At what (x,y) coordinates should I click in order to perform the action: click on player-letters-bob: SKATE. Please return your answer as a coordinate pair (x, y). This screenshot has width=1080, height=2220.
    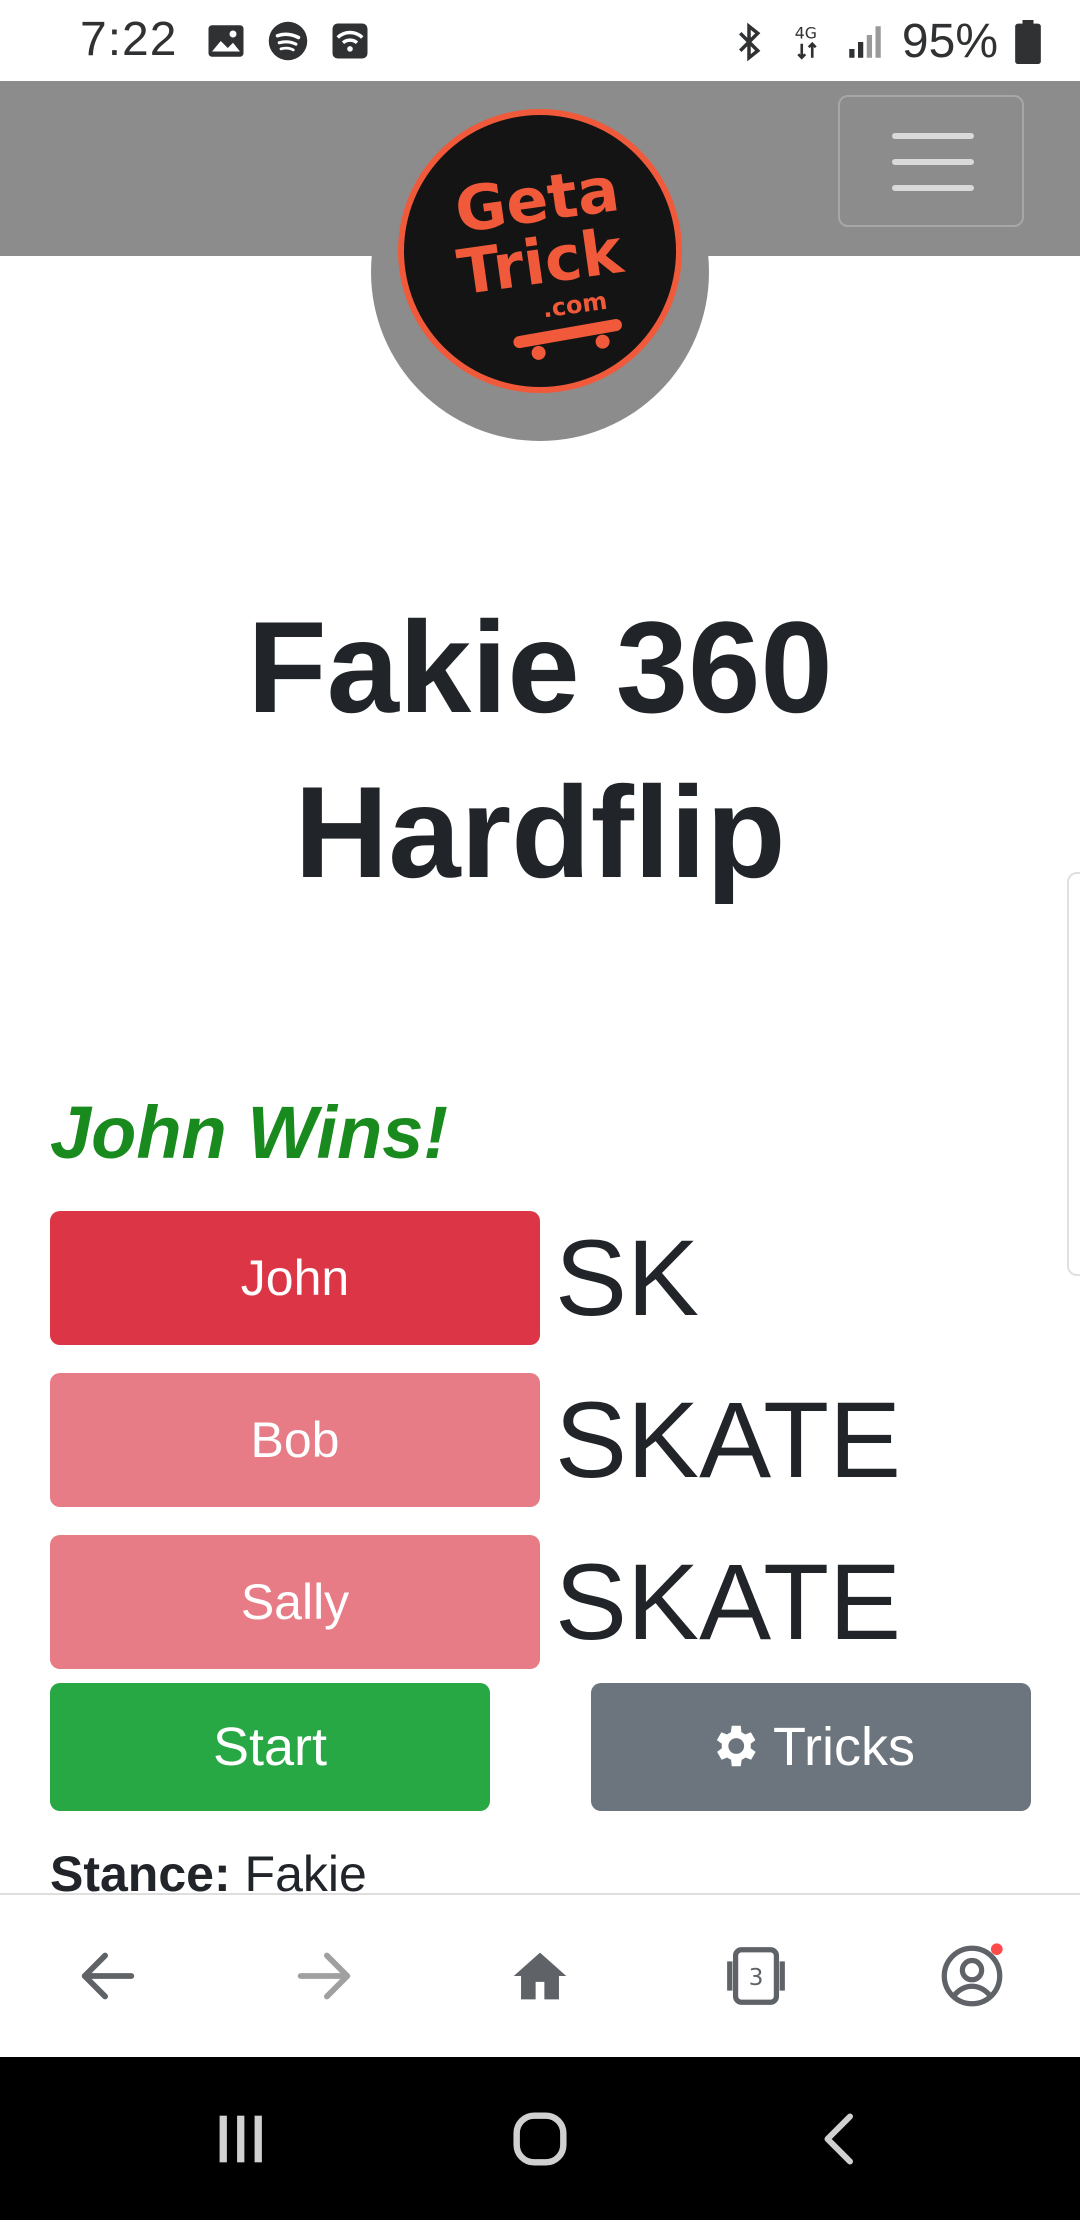
    Looking at the image, I should click on (728, 1439).